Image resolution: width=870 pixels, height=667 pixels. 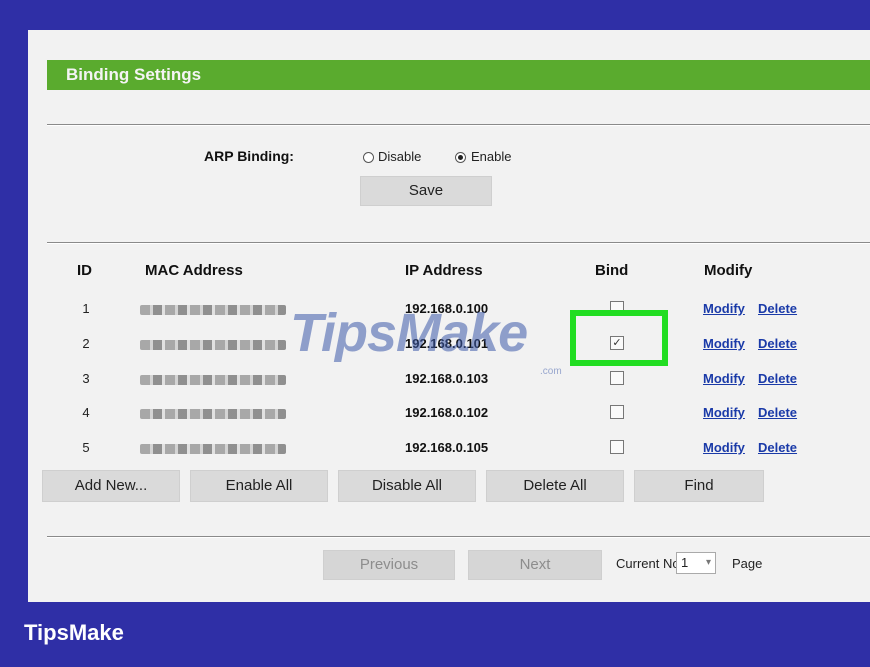 I want to click on radio-enable, so click(x=460, y=157).